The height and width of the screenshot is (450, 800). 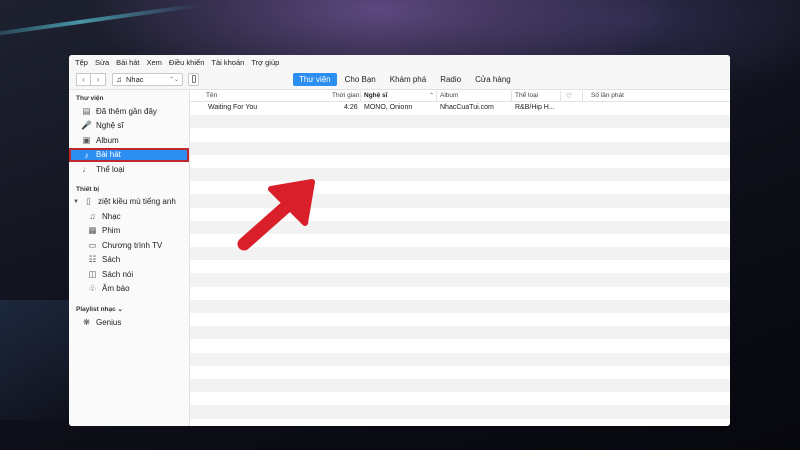 I want to click on back-button: ‹, so click(x=83, y=79).